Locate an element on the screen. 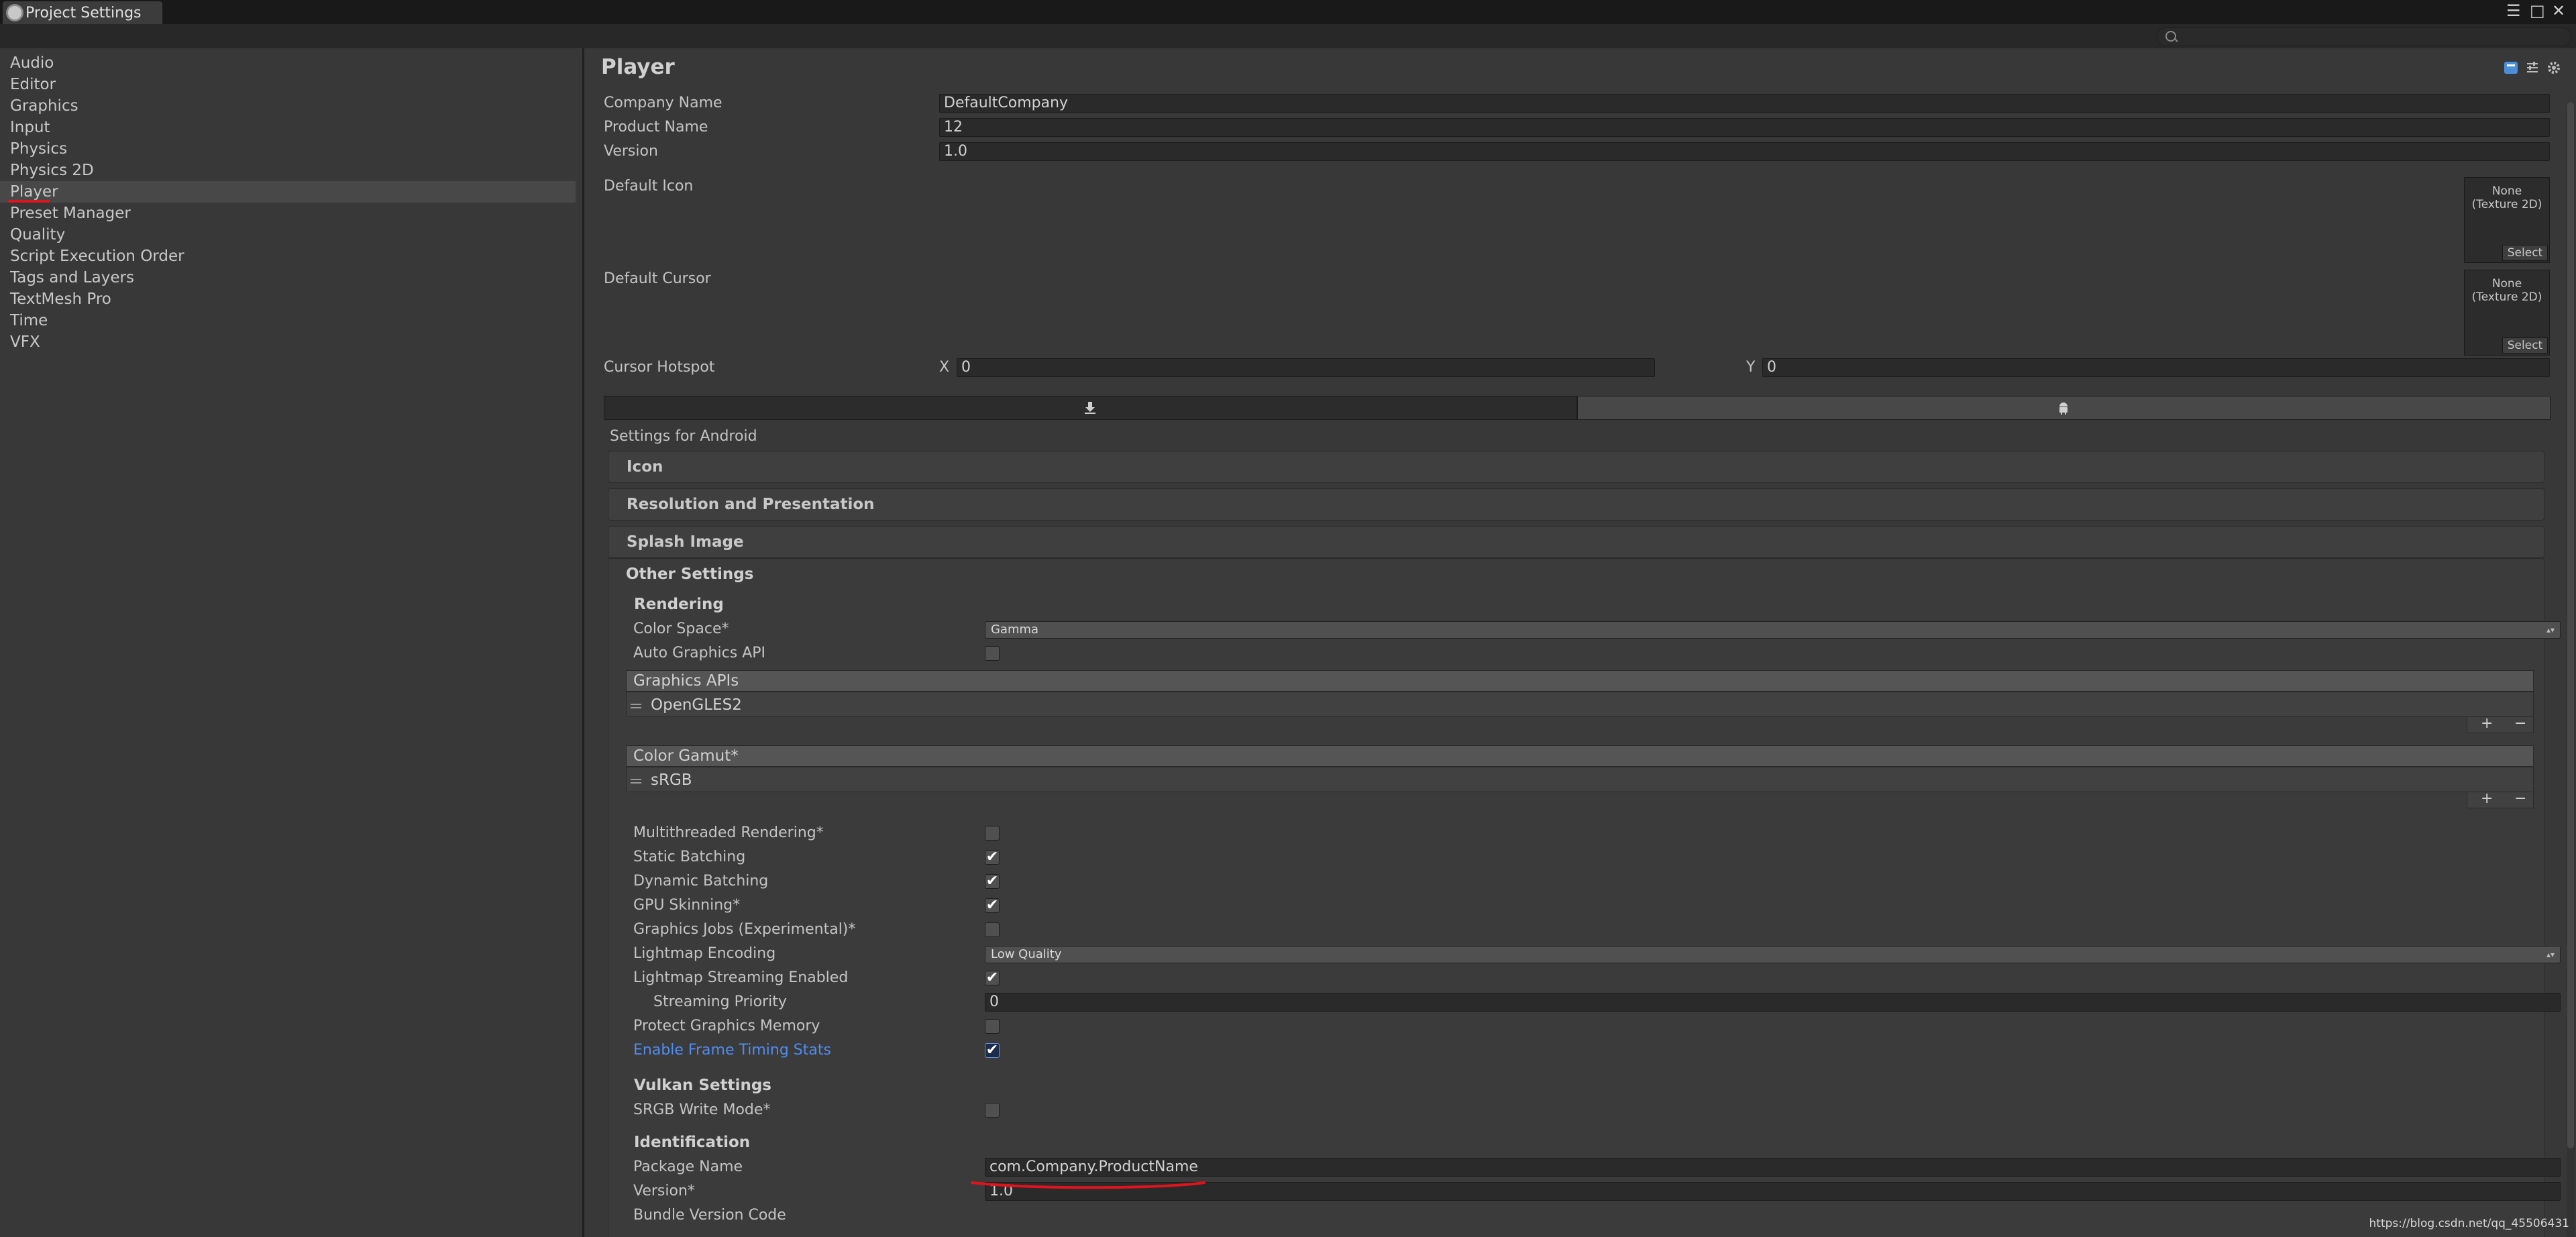 Image resolution: width=2576 pixels, height=1237 pixels. identification-header: Identification is located at coordinates (692, 1142).